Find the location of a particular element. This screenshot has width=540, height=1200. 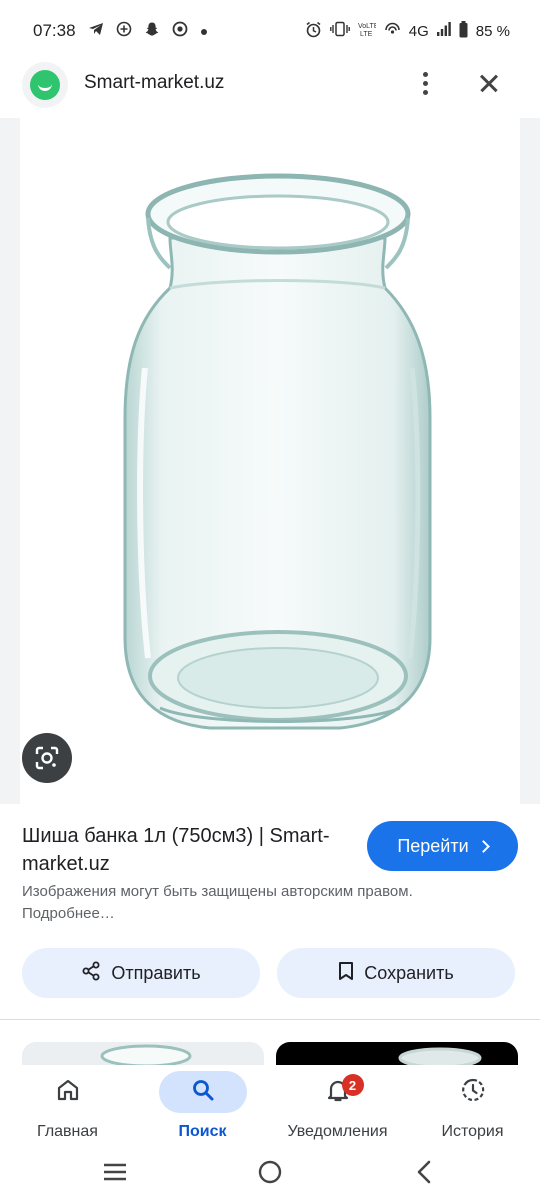

google-lens-icon is located at coordinates (47, 758).